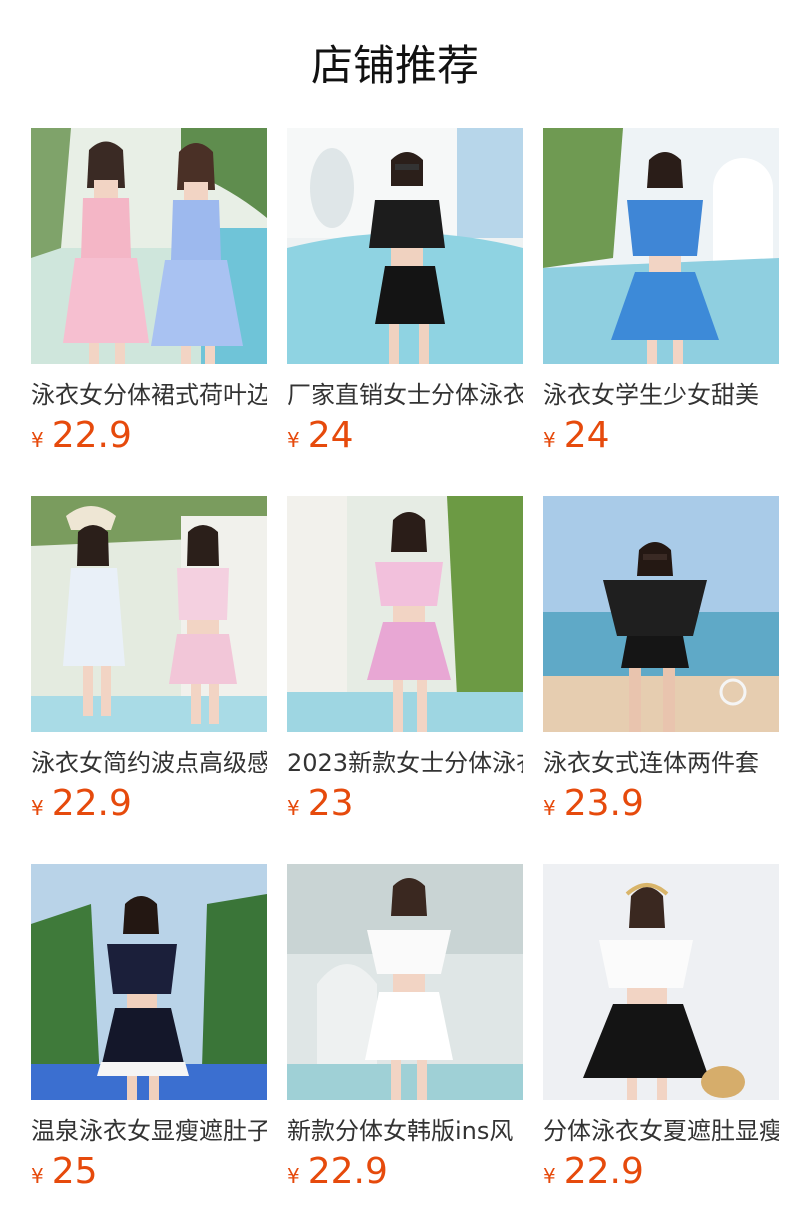 Image resolution: width=790 pixels, height=1232 pixels. What do you see at coordinates (405, 395) in the screenshot?
I see `product-title: 厂家直销女士分体泳衣` at bounding box center [405, 395].